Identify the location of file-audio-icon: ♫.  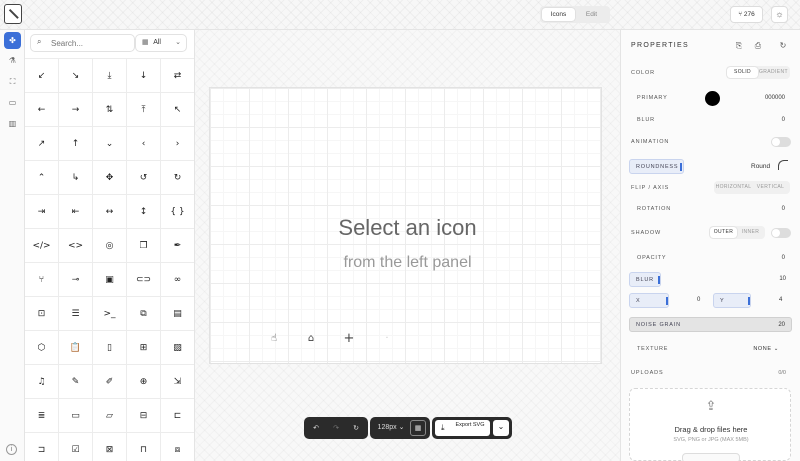
(42, 382).